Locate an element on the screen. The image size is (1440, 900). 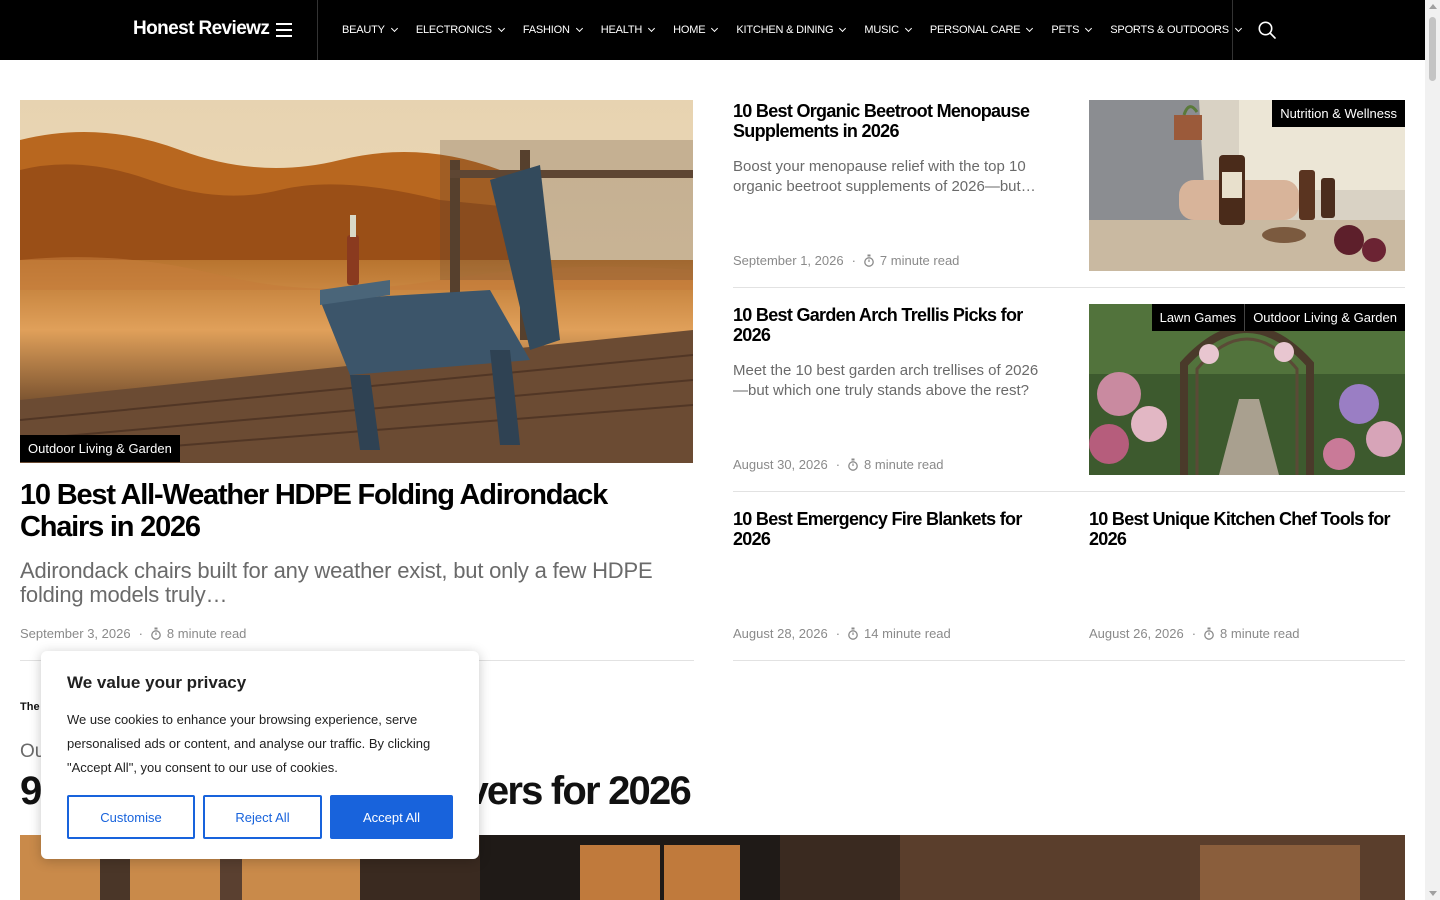
nav-item-sports-outdoors: SPORTS & OUTDOORS is located at coordinates (1176, 30).